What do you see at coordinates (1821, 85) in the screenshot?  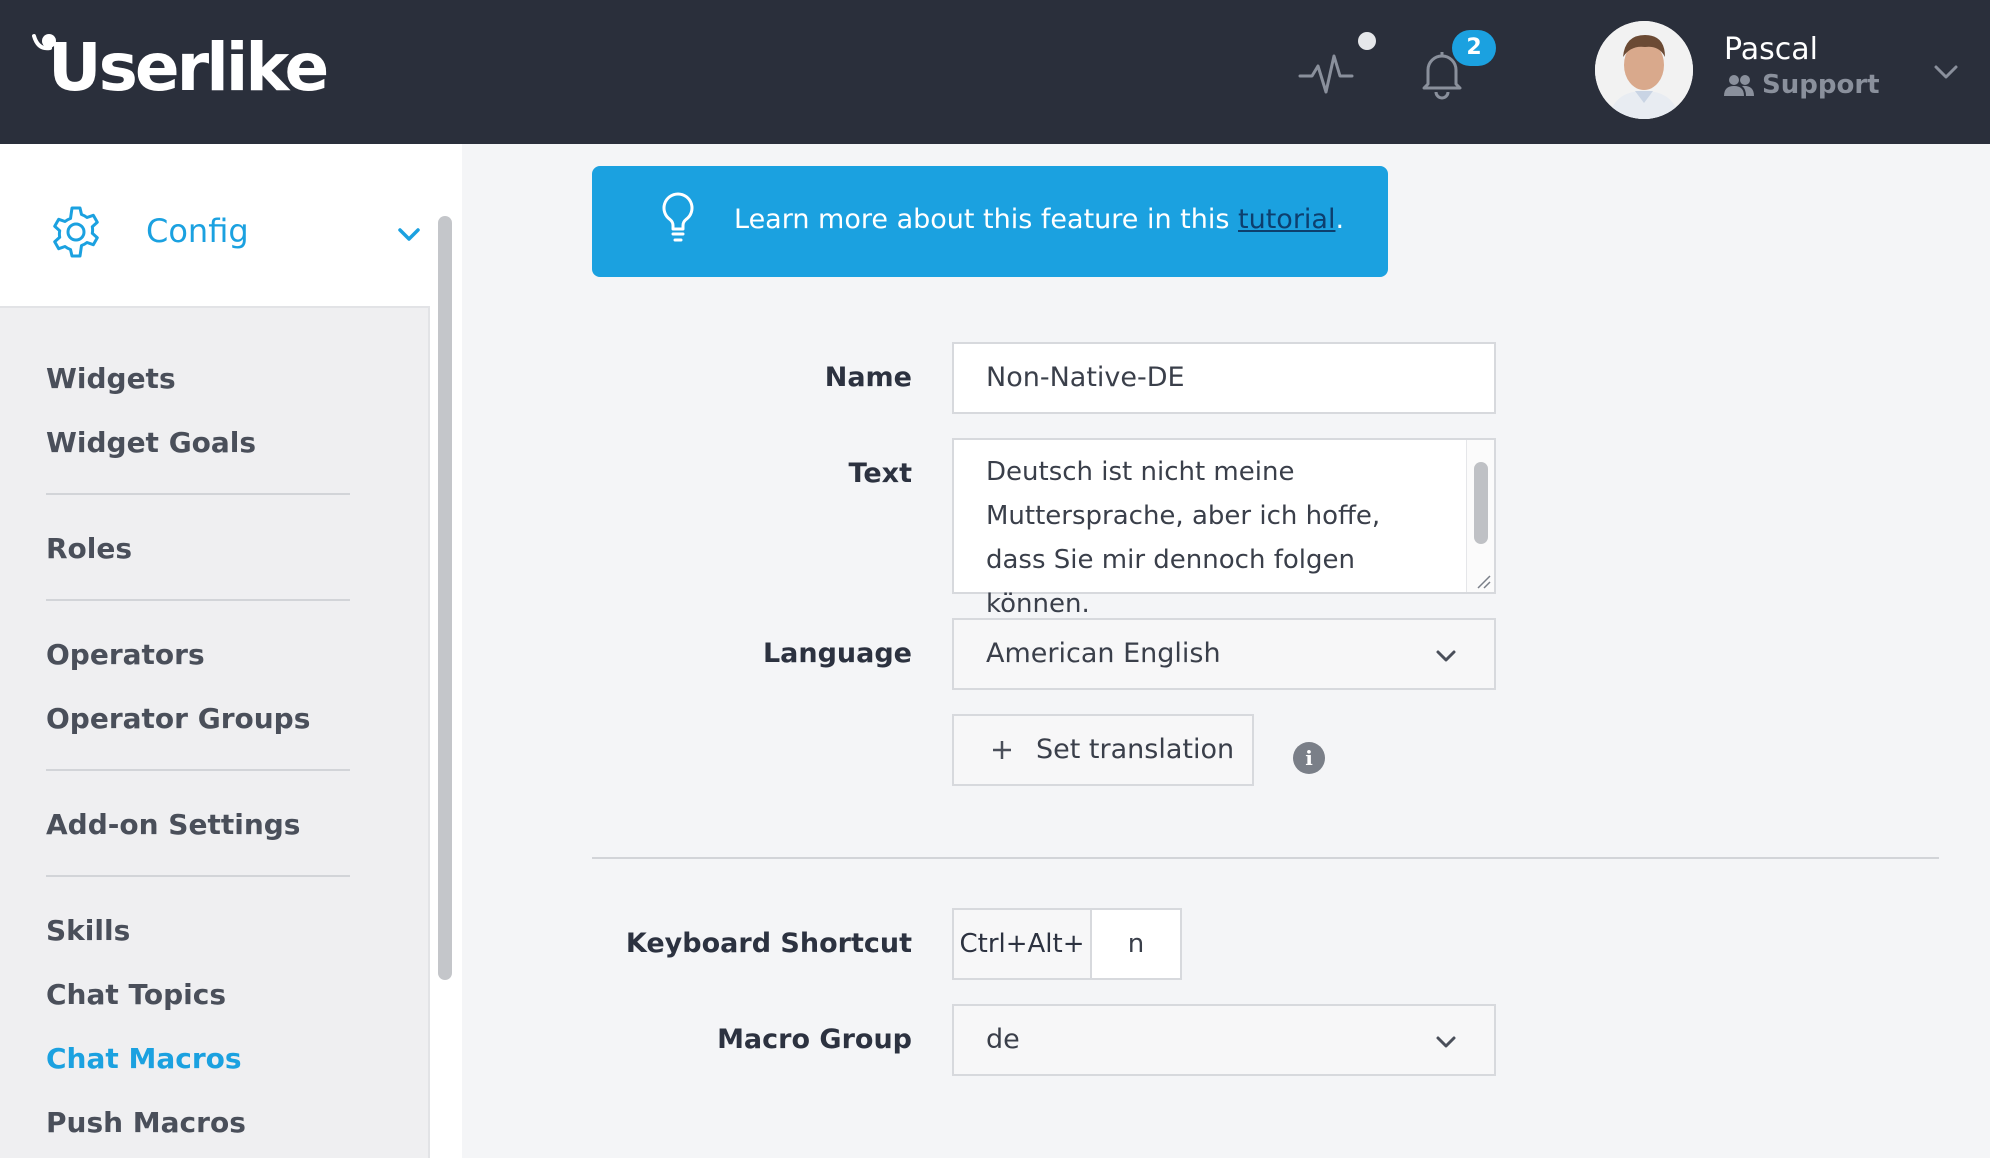 I see `user-role-label: Support` at bounding box center [1821, 85].